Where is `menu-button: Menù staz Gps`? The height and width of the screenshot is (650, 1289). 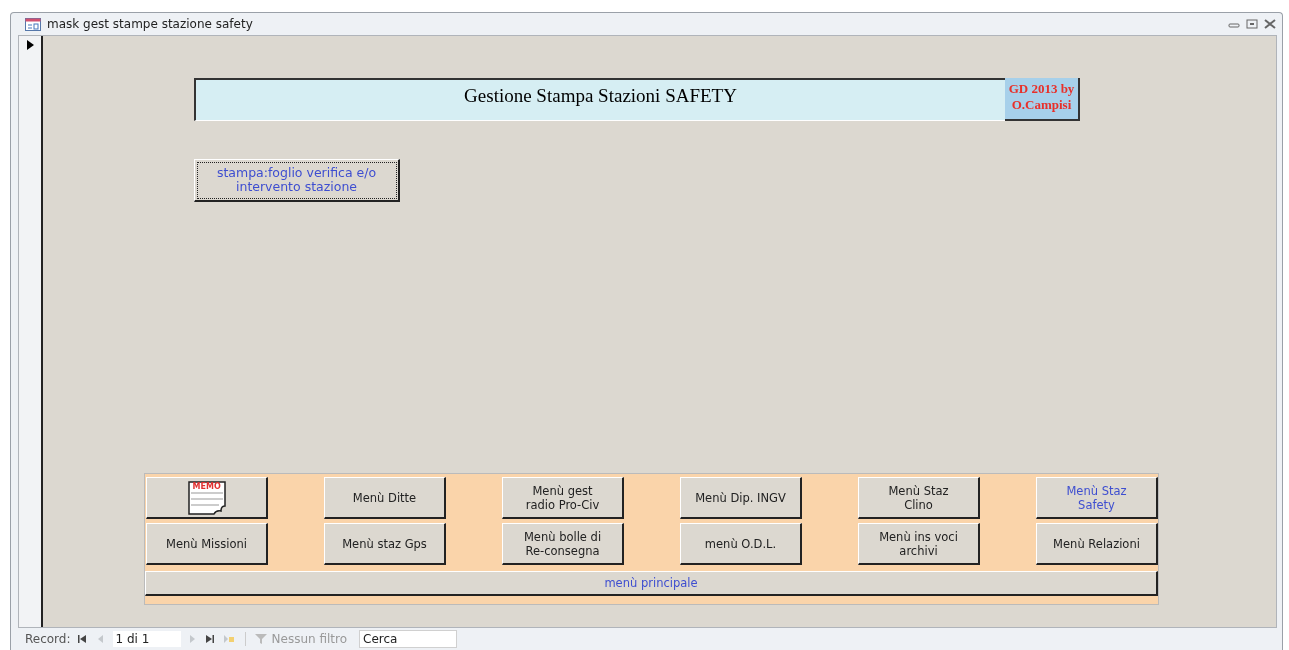
menu-button: Menù staz Gps is located at coordinates (385, 544).